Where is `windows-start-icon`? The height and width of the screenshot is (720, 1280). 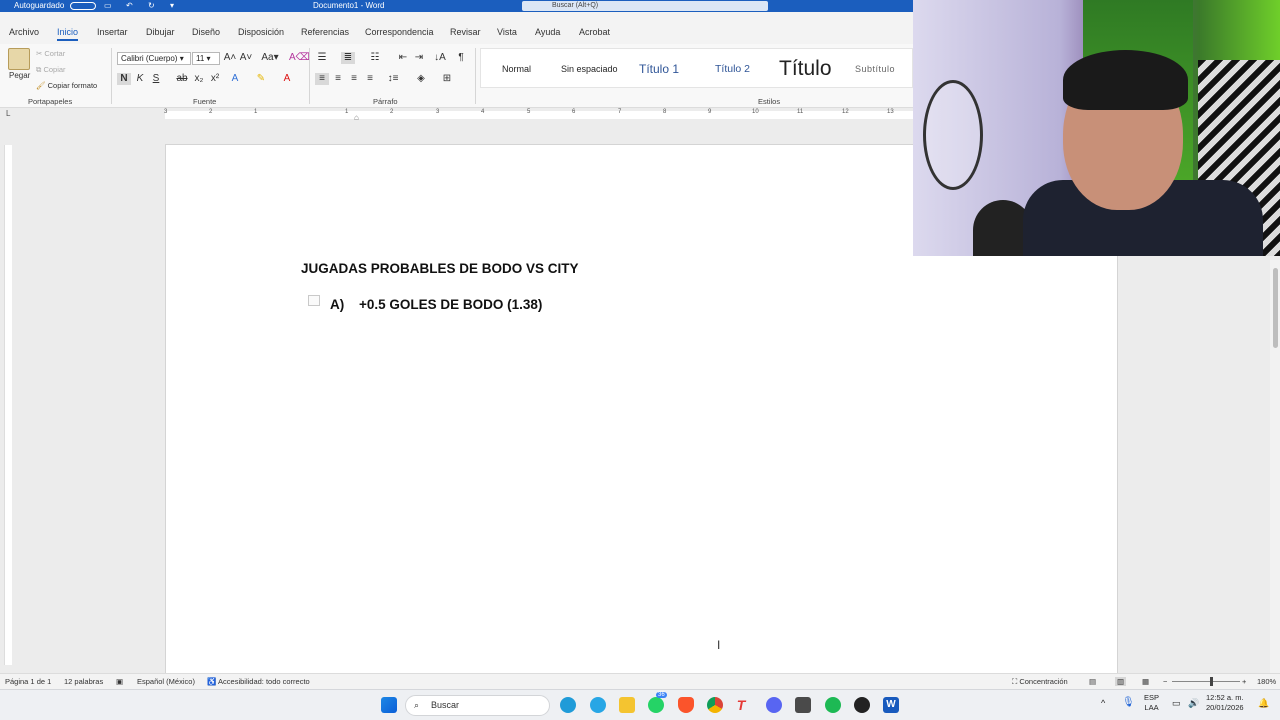
windows-start-icon is located at coordinates (389, 705).